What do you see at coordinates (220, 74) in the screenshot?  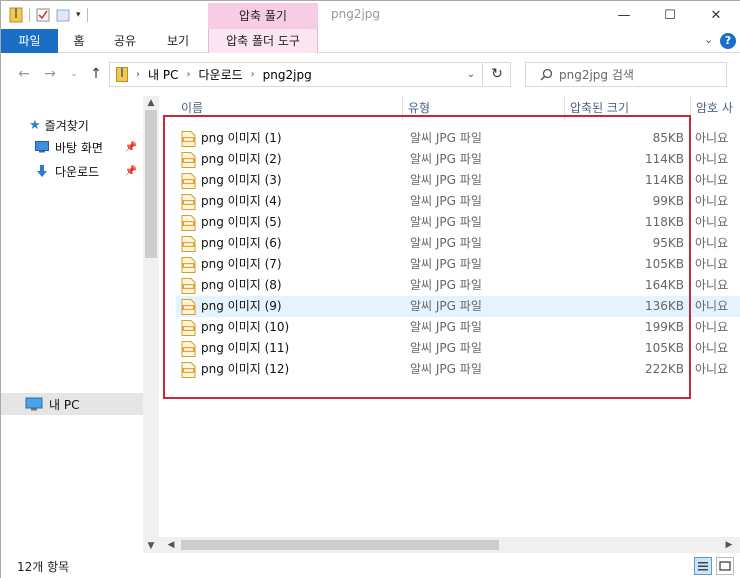 I see `breadcrumb-downloads: 다운로드` at bounding box center [220, 74].